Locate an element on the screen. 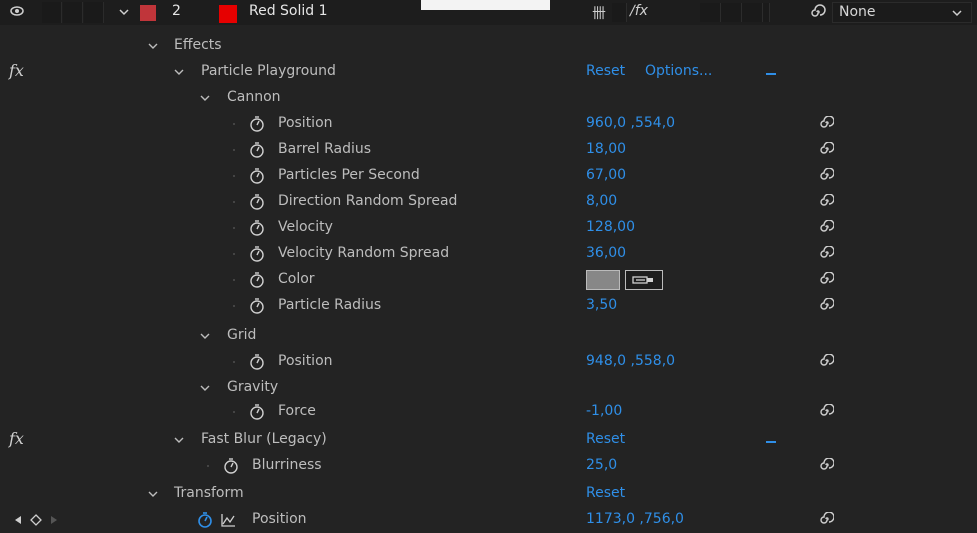 The image size is (977, 533). audio-toggle is located at coordinates (52, 12).